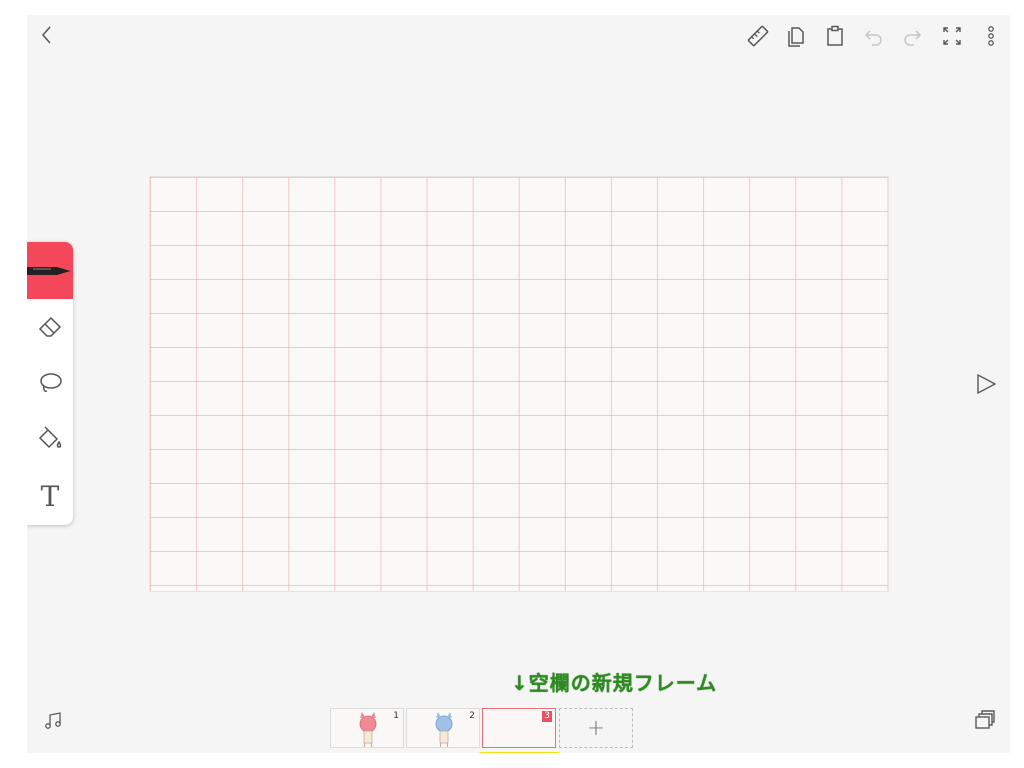 Image resolution: width=1024 pixels, height=768 pixels. Describe the element at coordinates (367, 728) in the screenshot. I see `frame-thumbnail-1: 1` at that location.